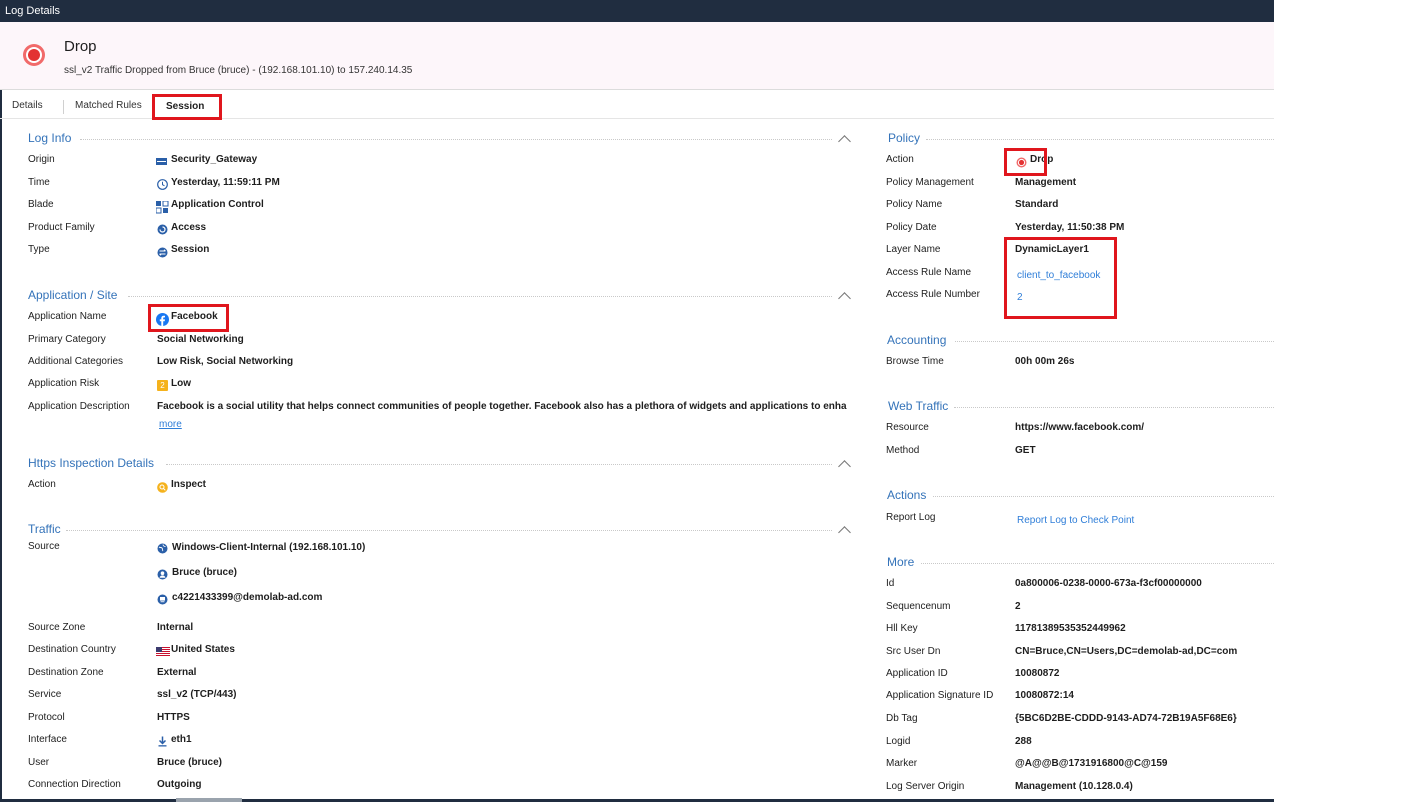 This screenshot has height=802, width=1423. What do you see at coordinates (1045, 361) in the screenshot?
I see `field-value-browse-time: 00h 00m 26s` at bounding box center [1045, 361].